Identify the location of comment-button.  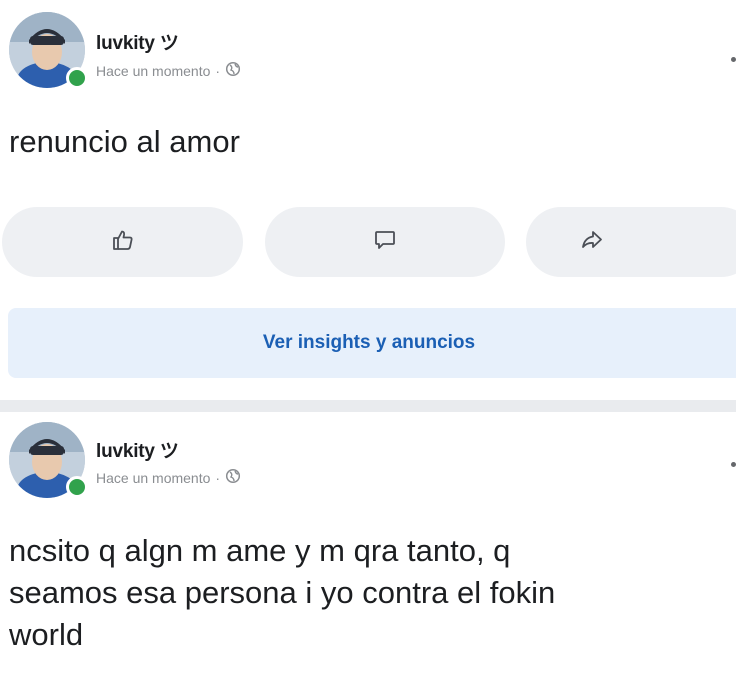
(385, 242).